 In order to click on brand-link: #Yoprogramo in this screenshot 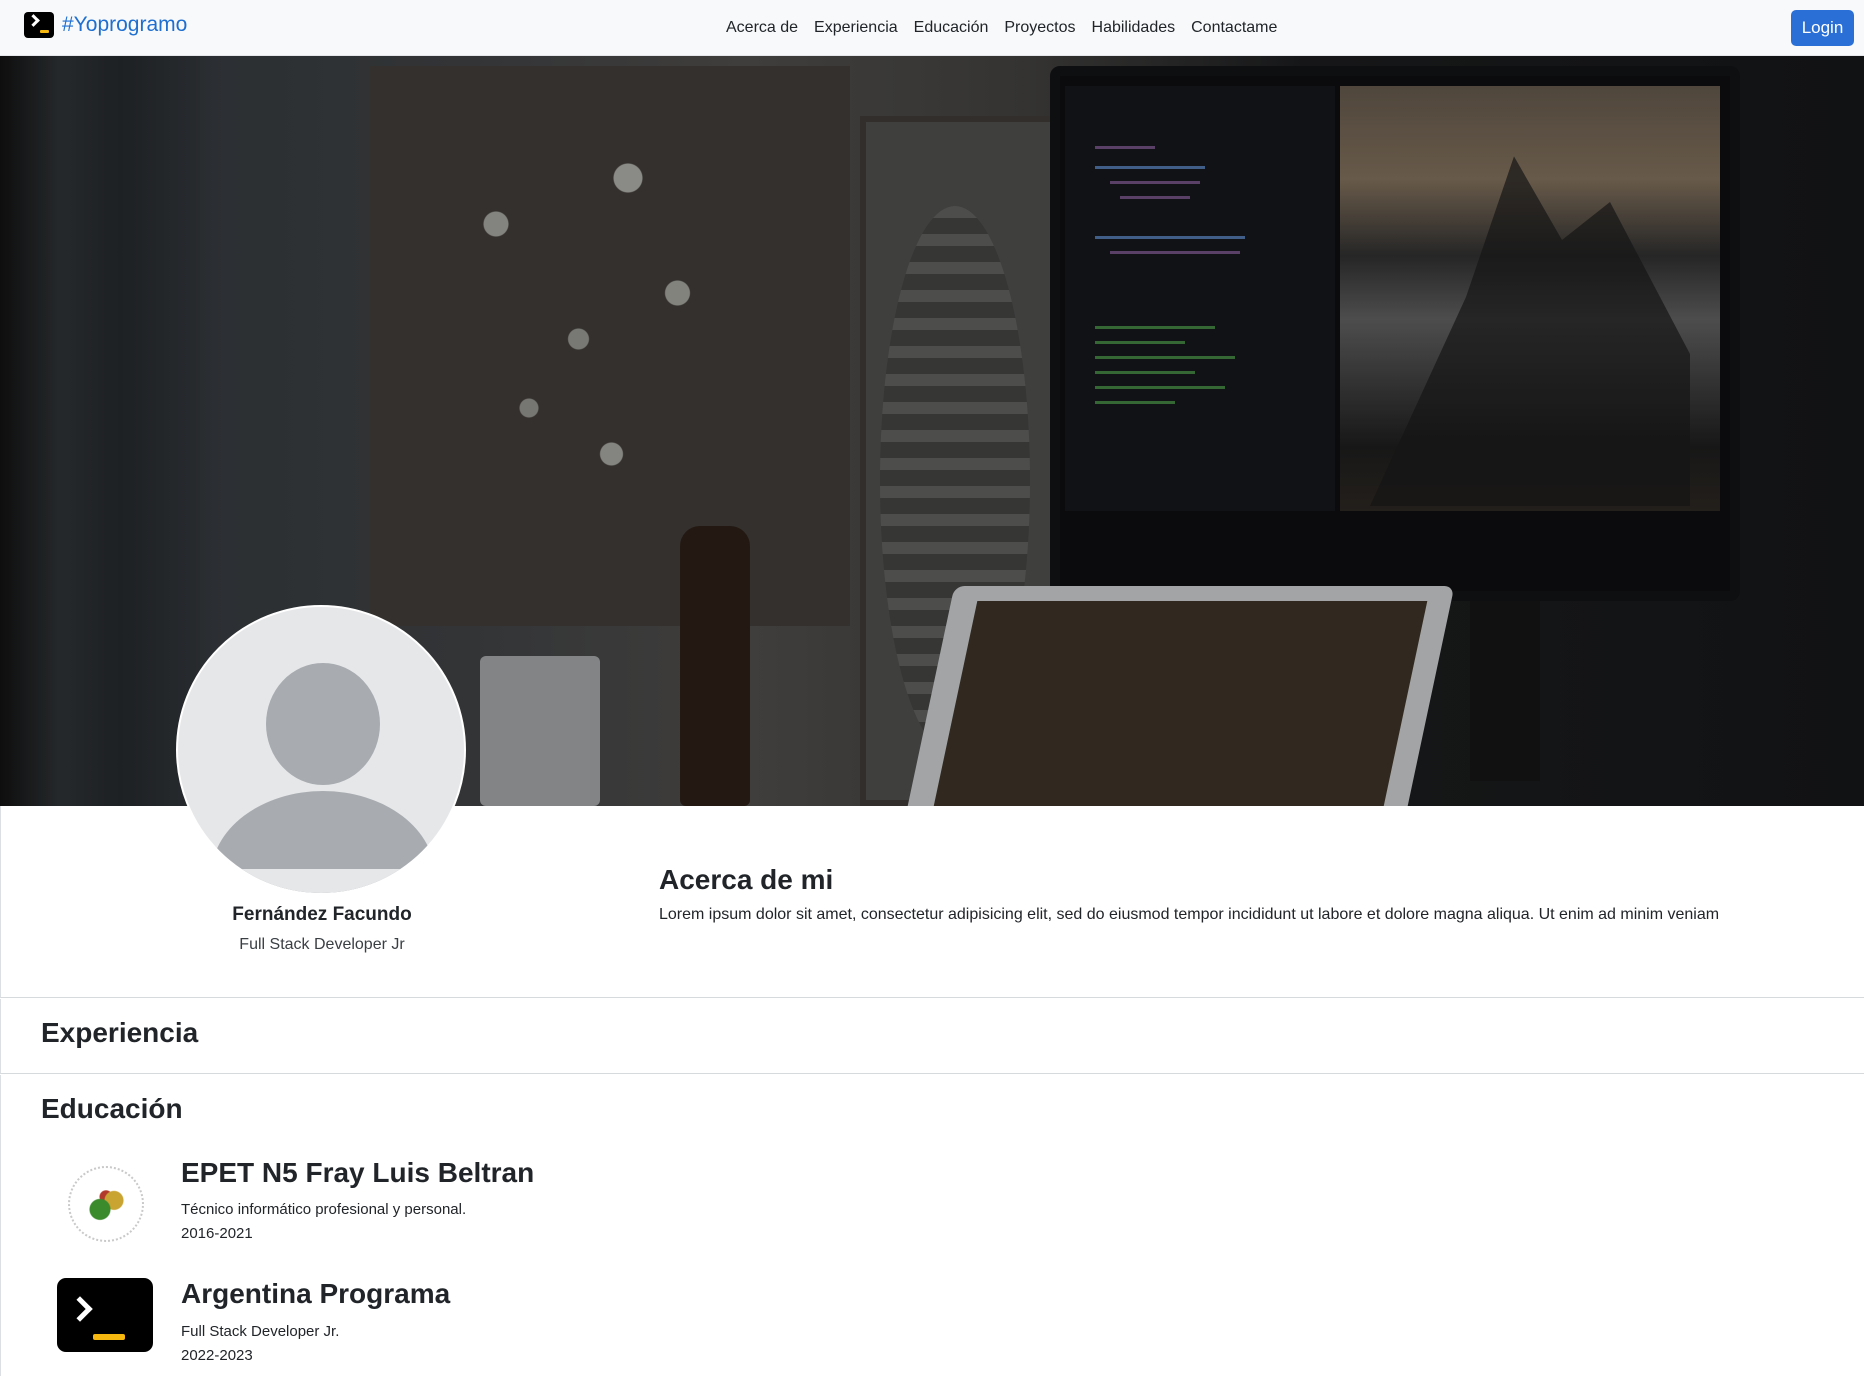, I will do `click(105, 25)`.